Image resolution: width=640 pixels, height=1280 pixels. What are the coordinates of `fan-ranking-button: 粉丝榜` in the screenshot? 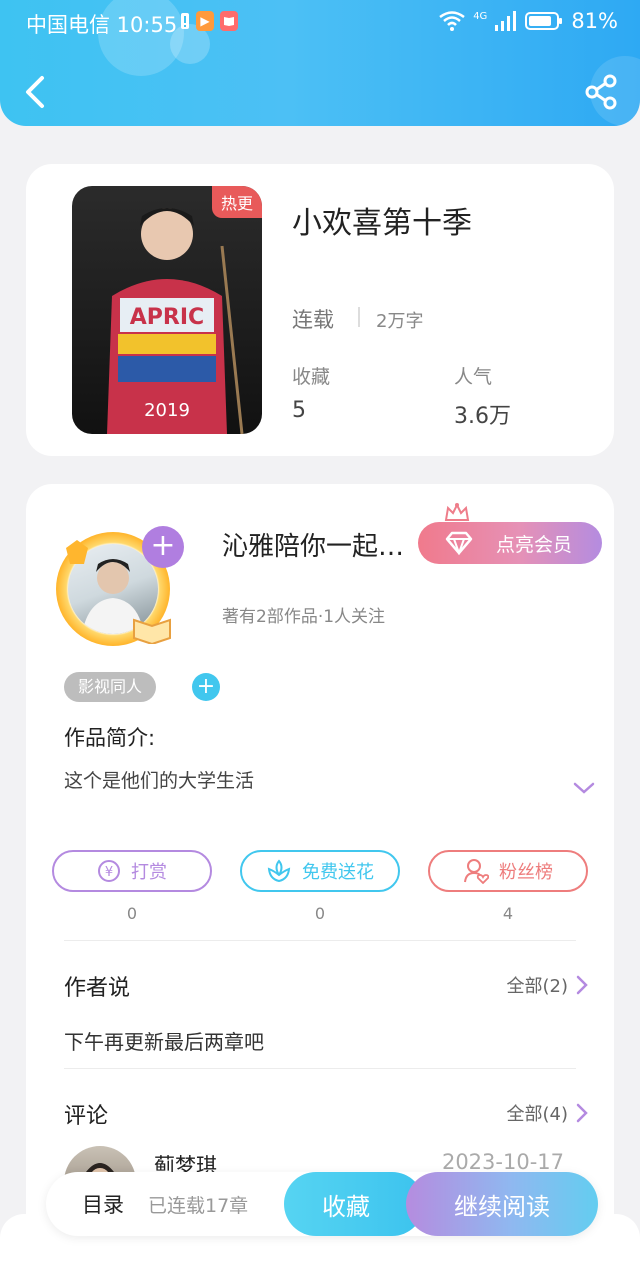 It's located at (508, 871).